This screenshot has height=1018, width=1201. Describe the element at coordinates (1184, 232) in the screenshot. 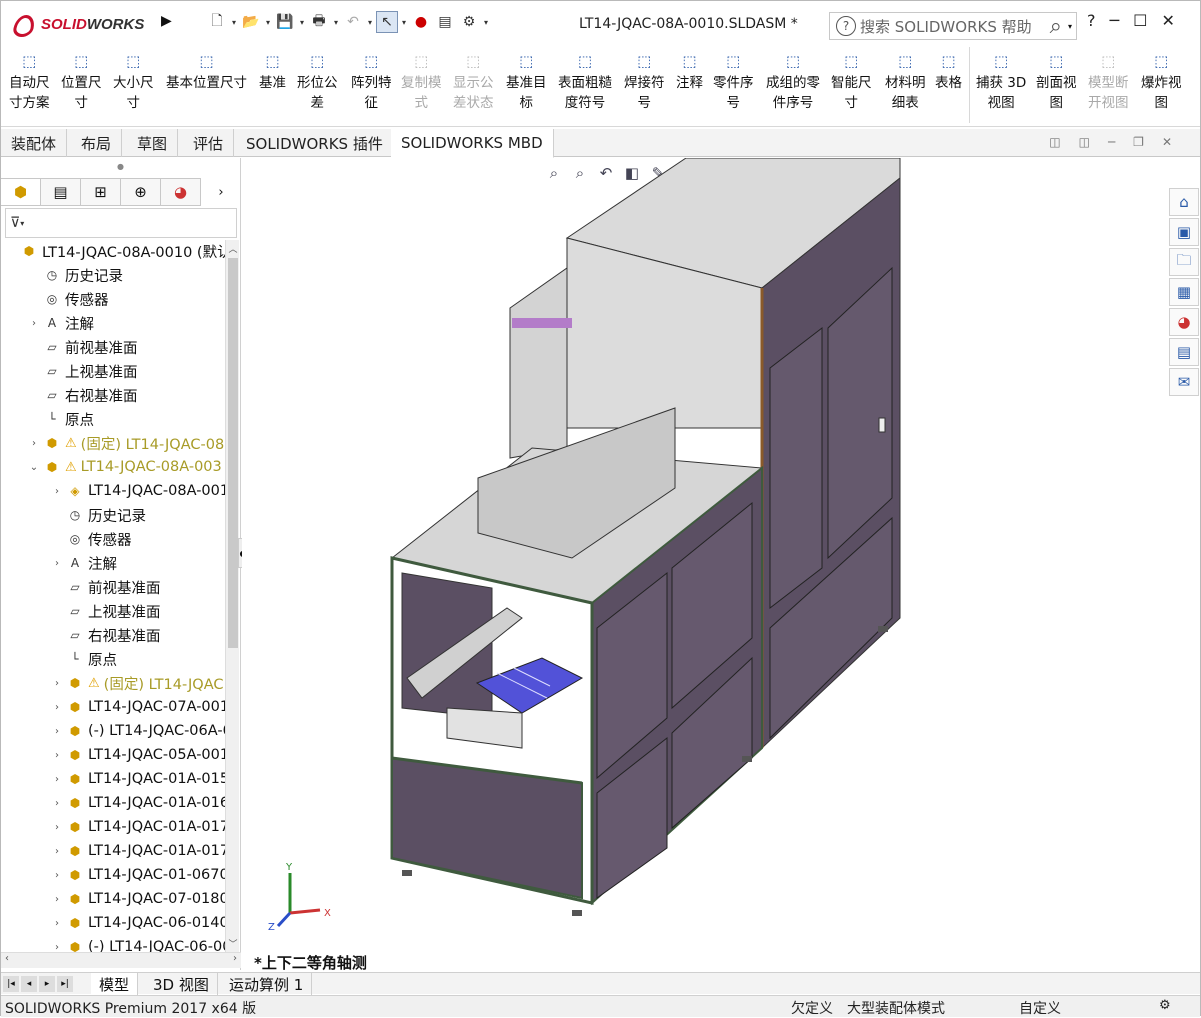

I see `design-library-icon: ▣` at that location.